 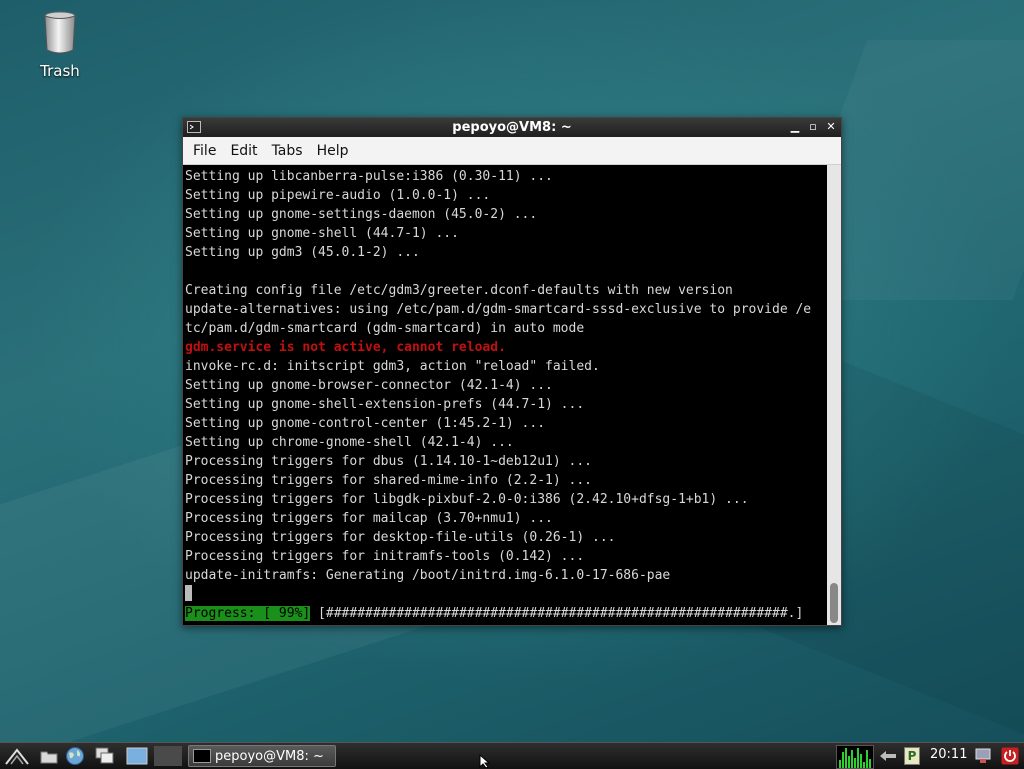 I want to click on taskbar-item-terminal: pepoyo@VM8: ~, so click(x=262, y=756).